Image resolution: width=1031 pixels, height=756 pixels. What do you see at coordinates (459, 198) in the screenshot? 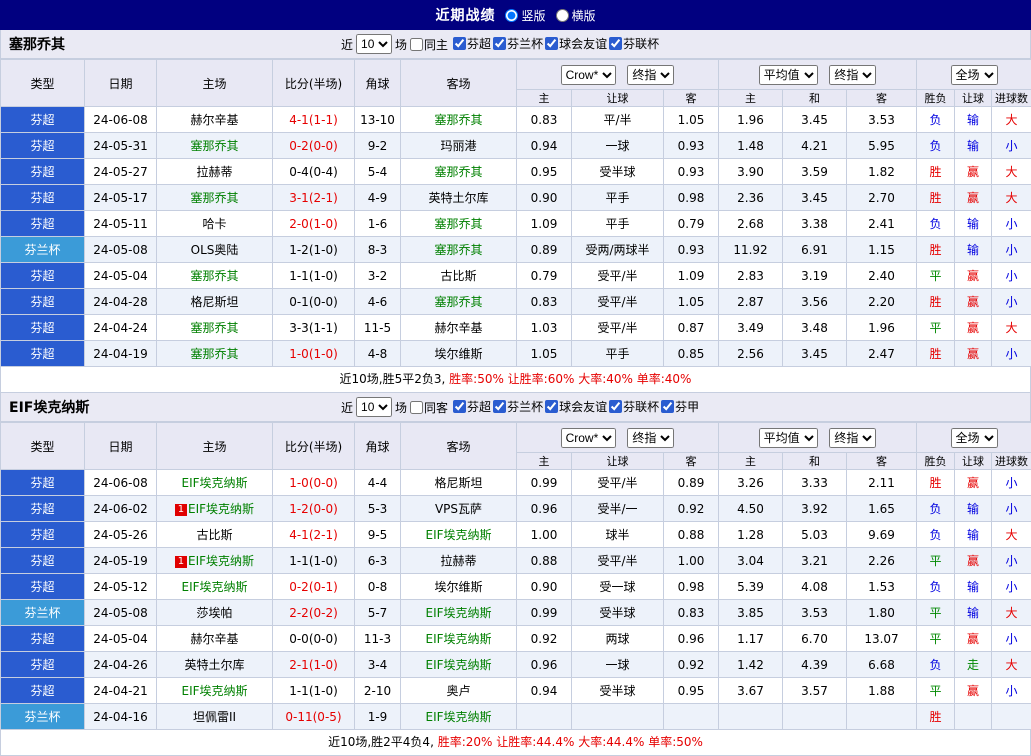
I see `away-team-cell: 英特土尔库` at bounding box center [459, 198].